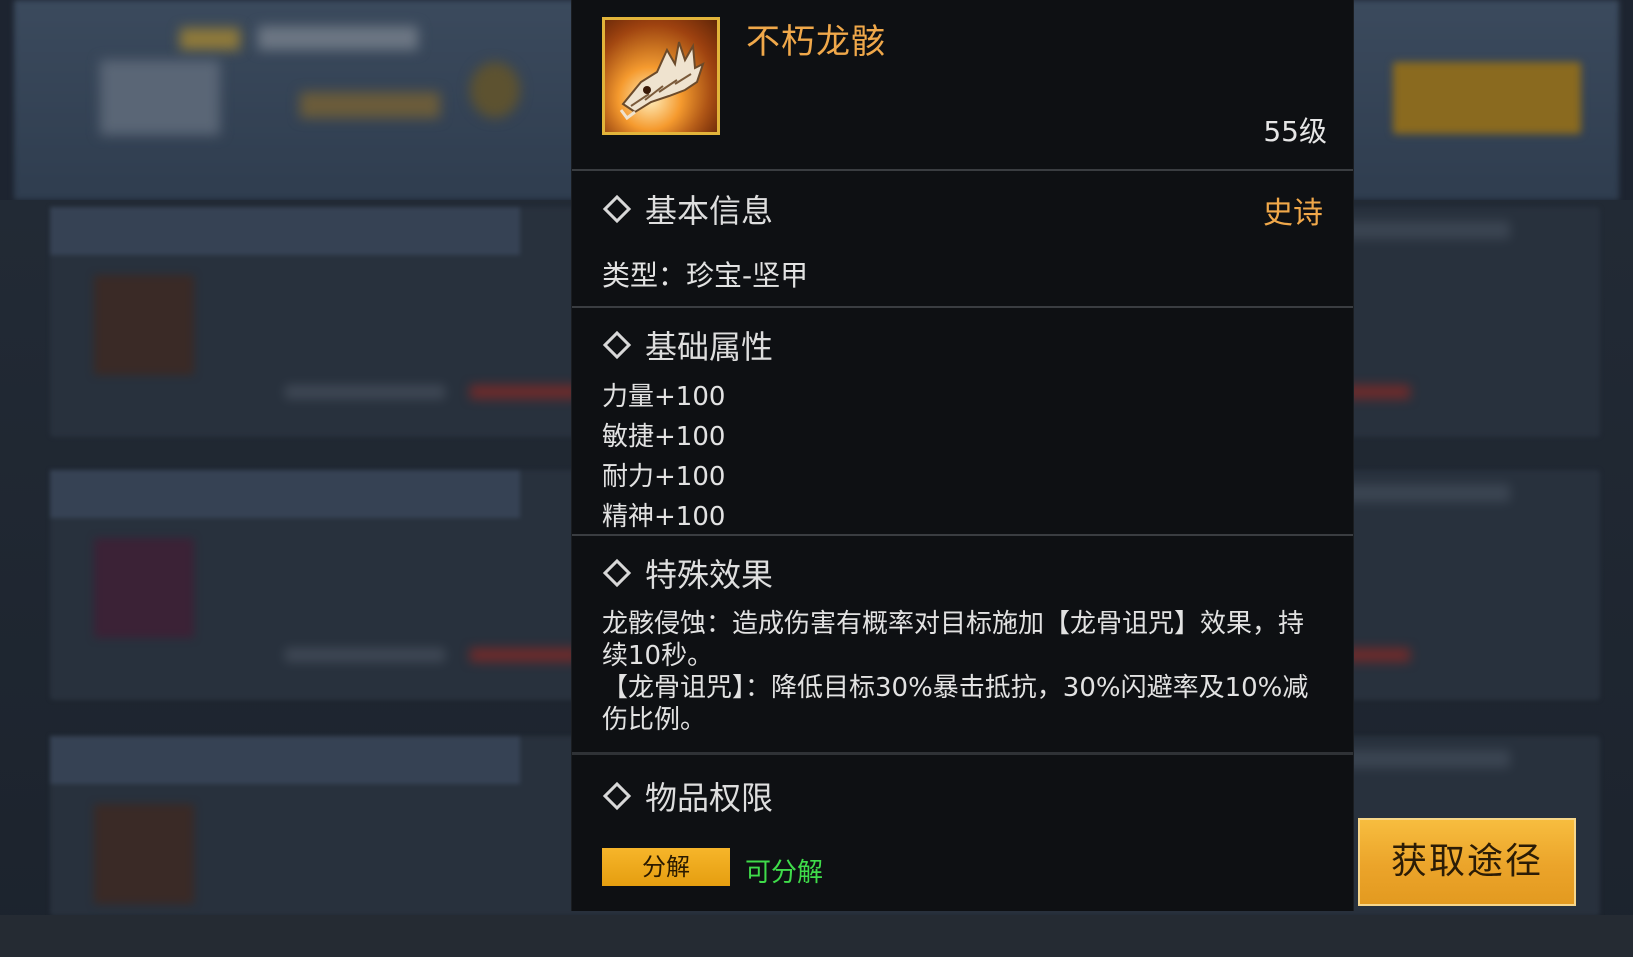 The height and width of the screenshot is (957, 1633). I want to click on rarity-label: 史诗, so click(1293, 213).